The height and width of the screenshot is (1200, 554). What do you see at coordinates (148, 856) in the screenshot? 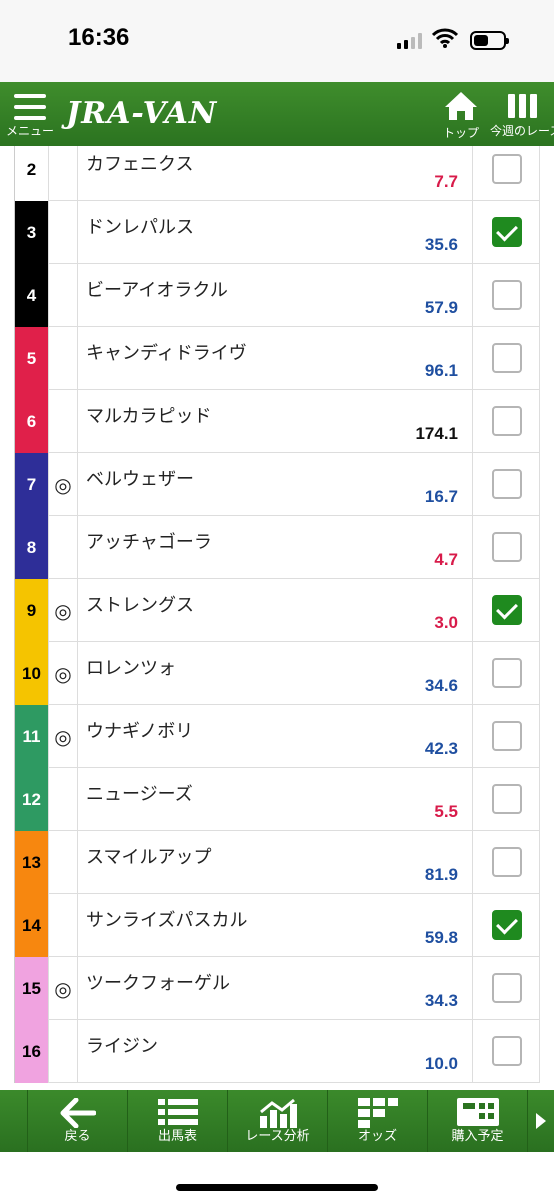
I see `horse-name: スマイルアップ` at bounding box center [148, 856].